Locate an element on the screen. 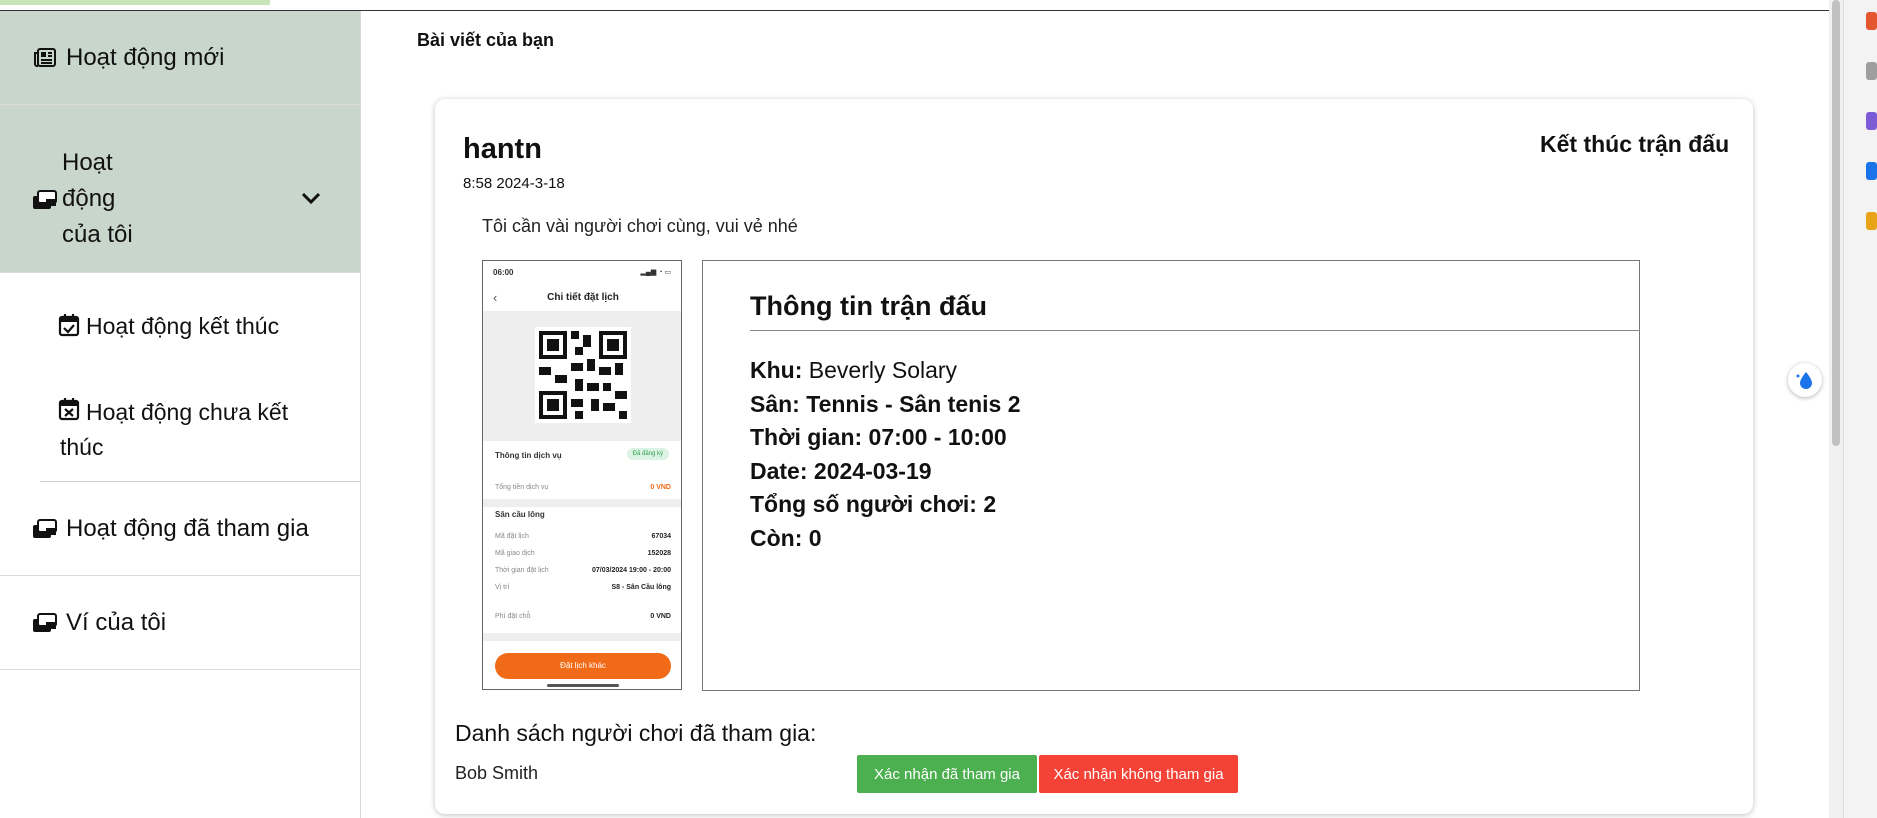 The width and height of the screenshot is (1877, 818). water-drop-icon is located at coordinates (1805, 380).